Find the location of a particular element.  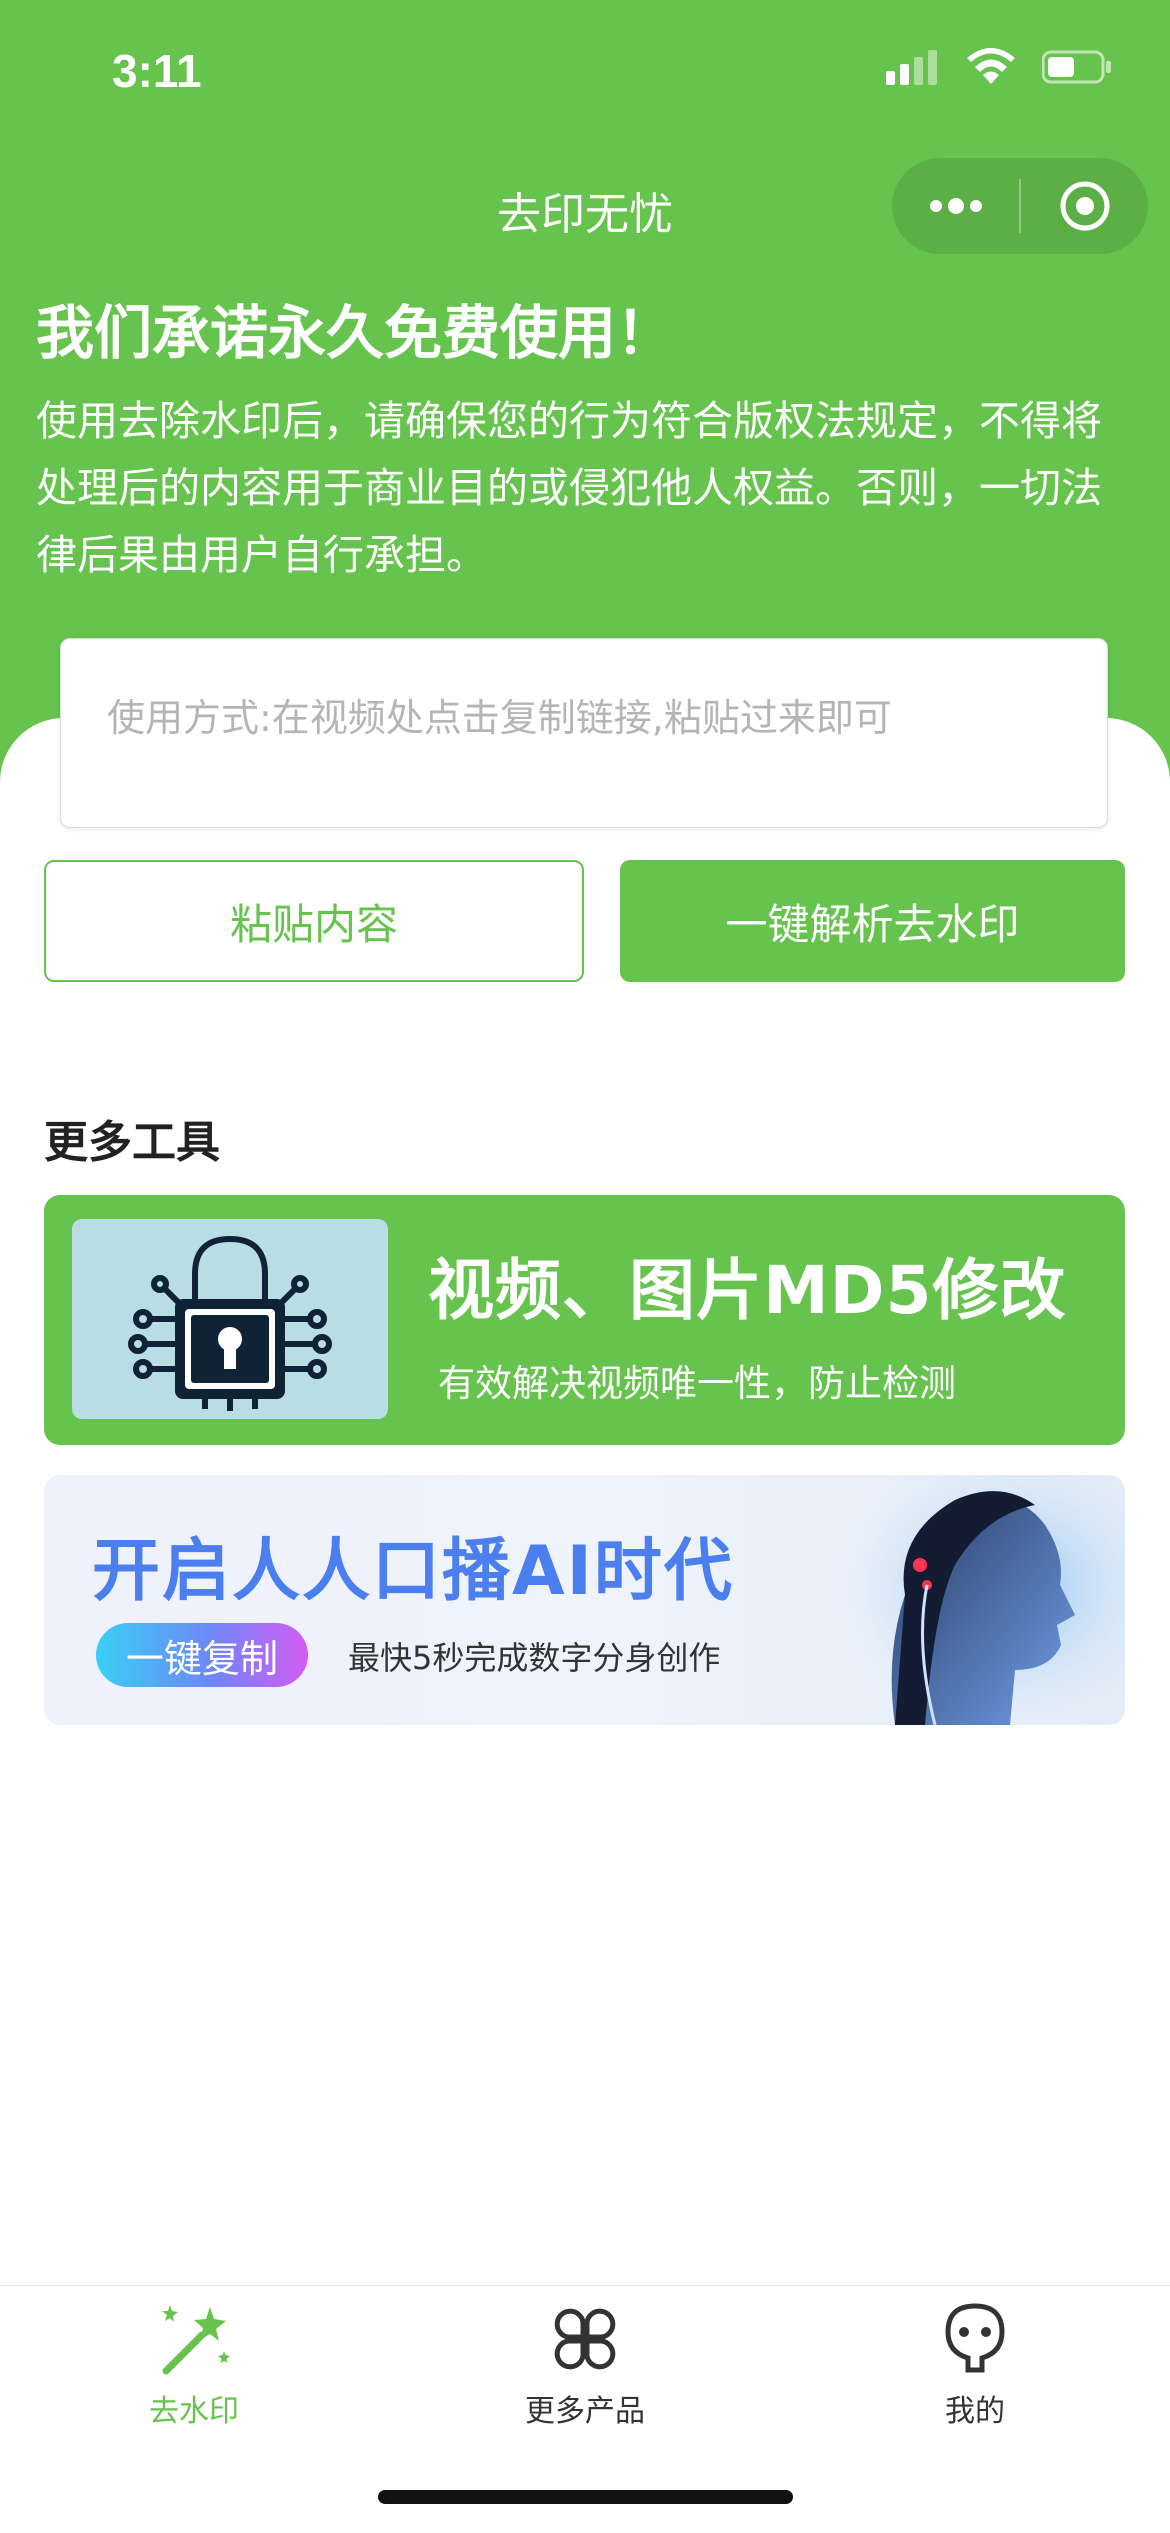

battery-icon is located at coordinates (1076, 67).